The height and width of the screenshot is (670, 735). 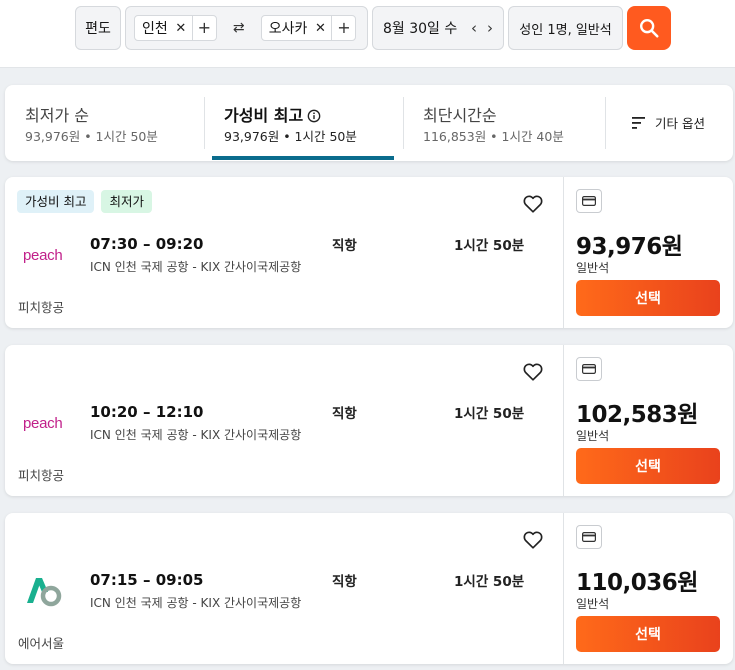 I want to click on add-destination-button: +, so click(x=343, y=28).